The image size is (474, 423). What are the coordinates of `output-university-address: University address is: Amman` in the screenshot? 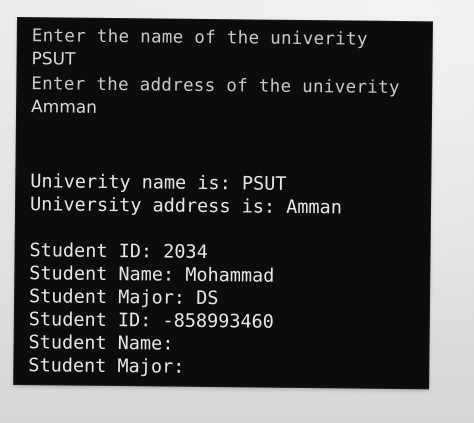 It's located at (186, 206).